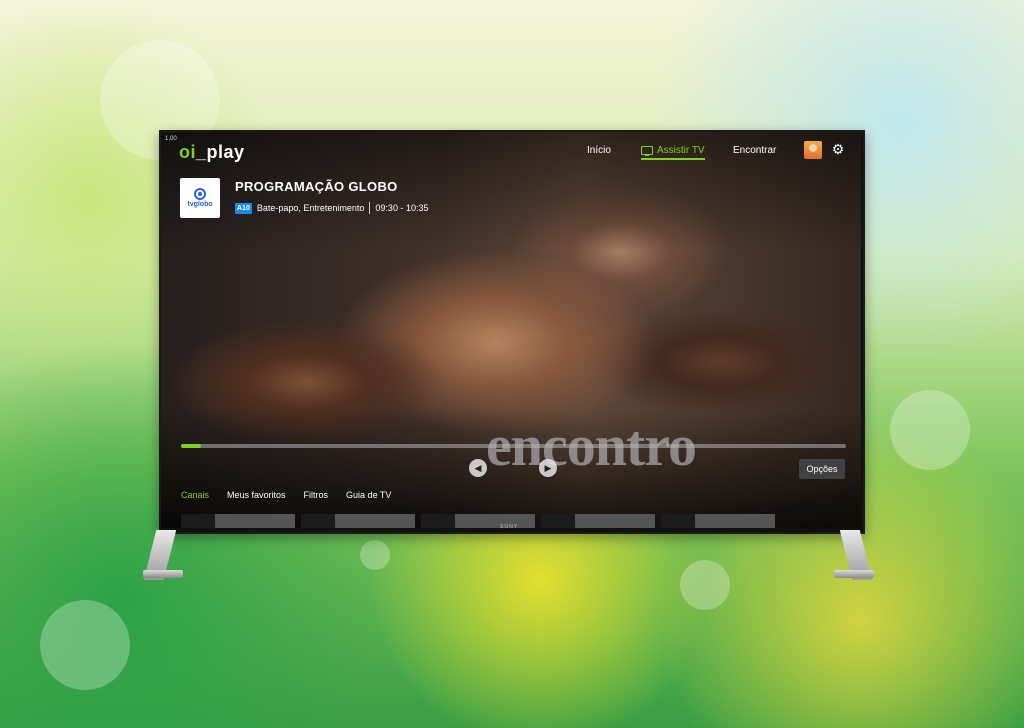 Image resolution: width=1024 pixels, height=728 pixels. I want to click on globe-icon, so click(200, 194).